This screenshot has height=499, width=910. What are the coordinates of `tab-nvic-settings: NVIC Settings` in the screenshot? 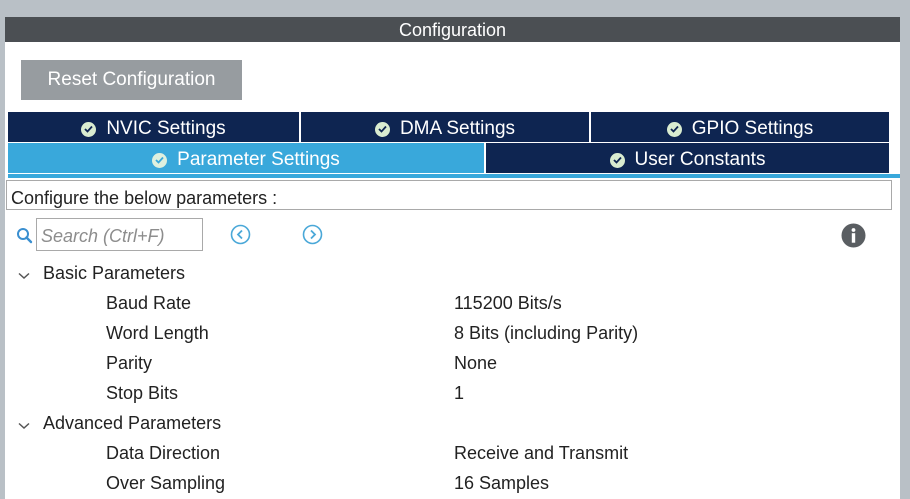 It's located at (153, 127).